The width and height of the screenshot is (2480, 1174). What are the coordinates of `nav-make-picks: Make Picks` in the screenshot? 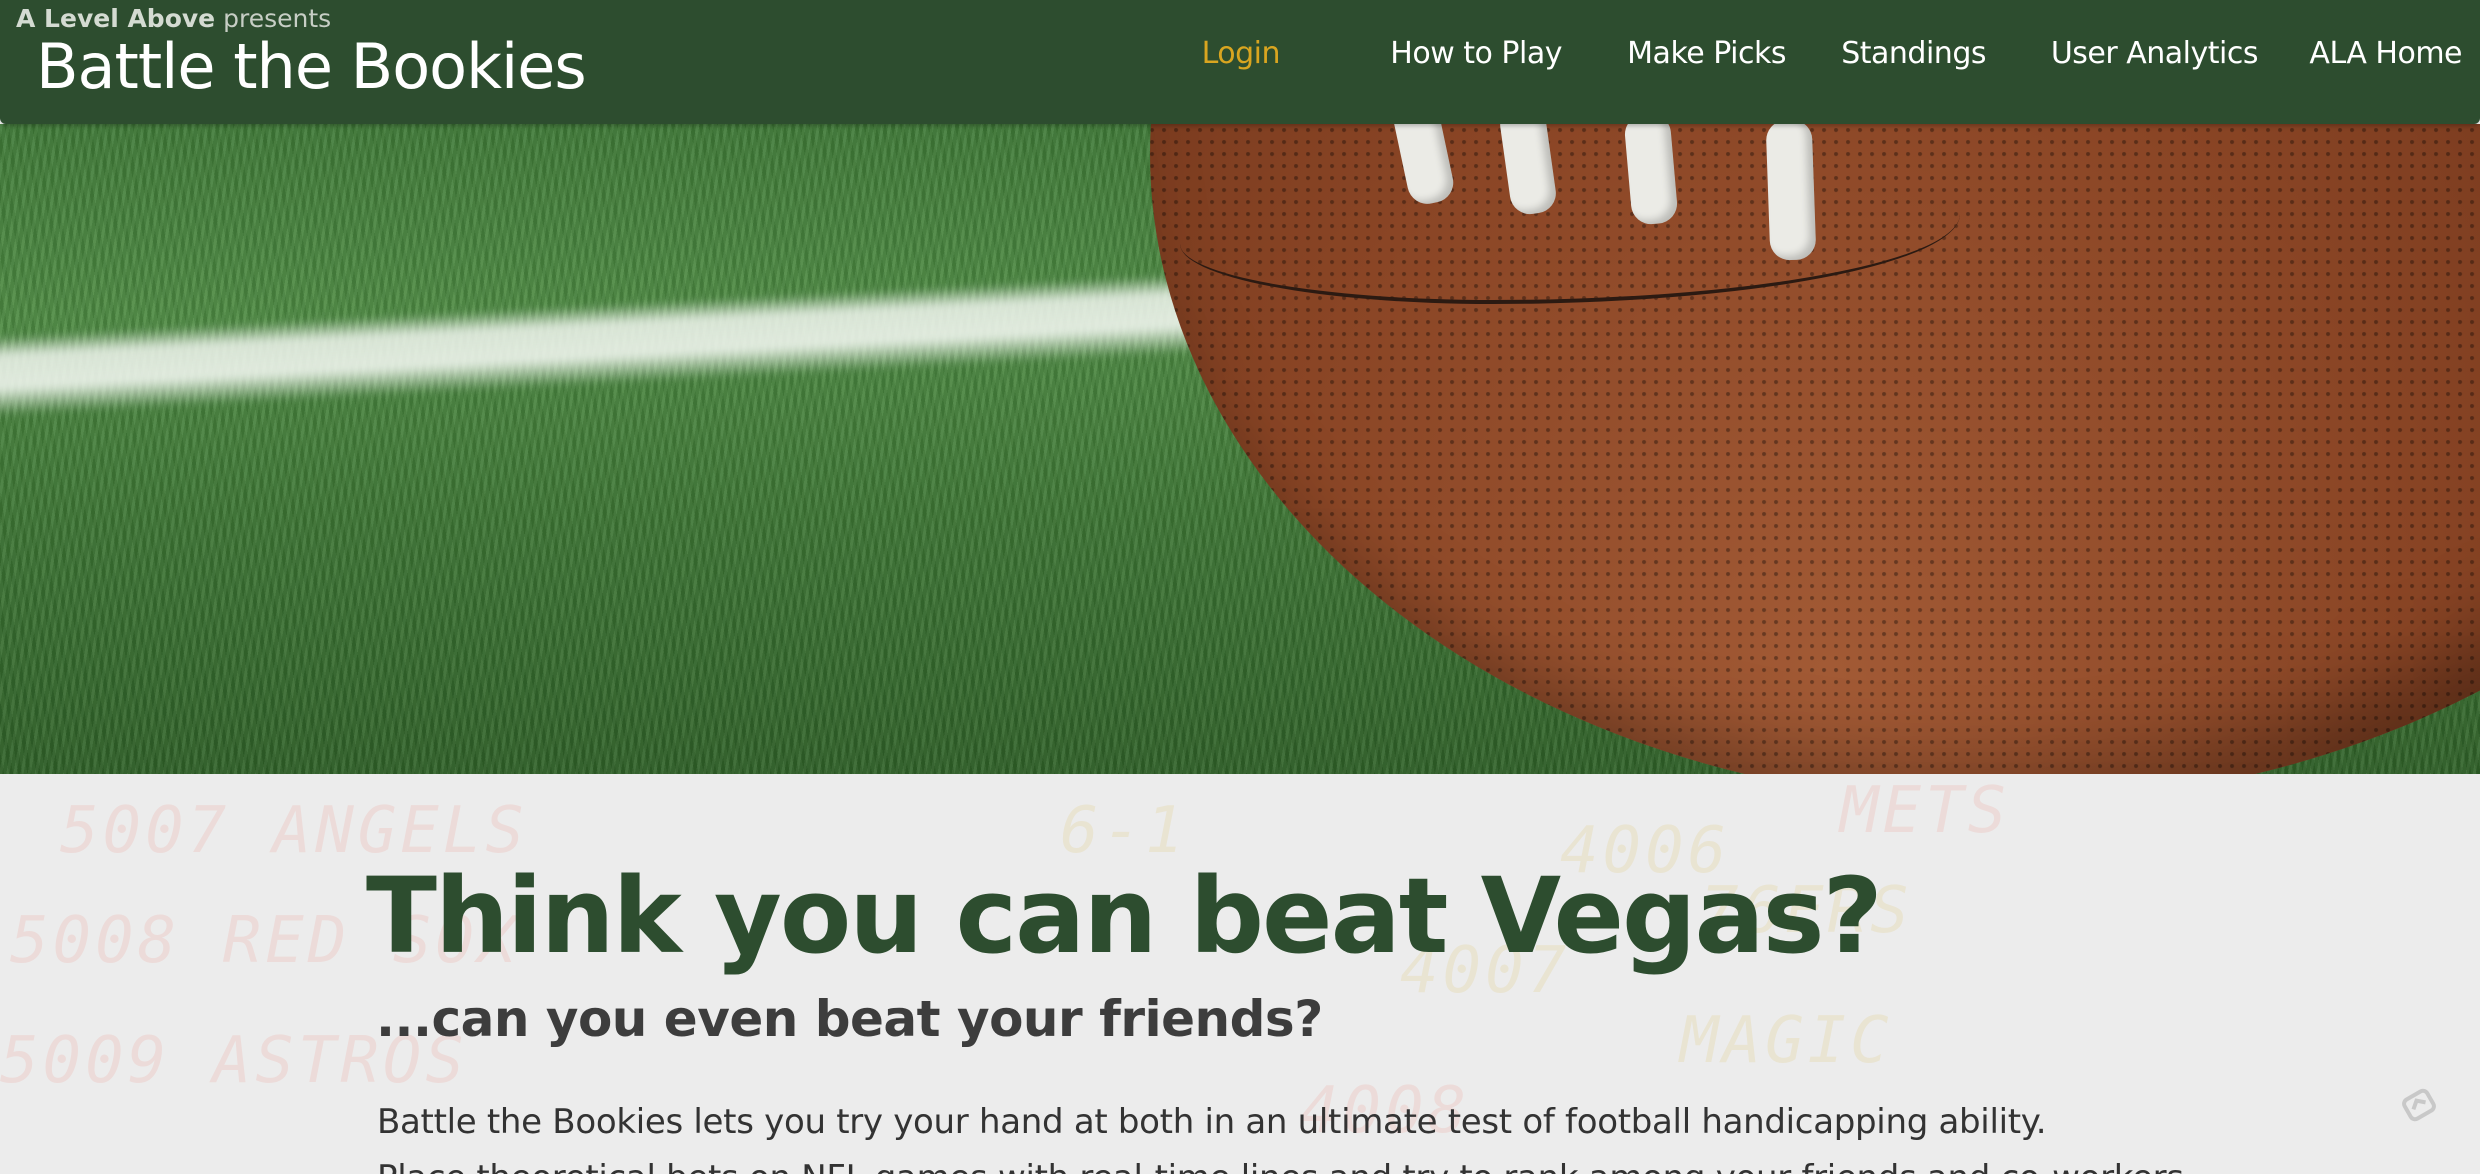 It's located at (1706, 53).